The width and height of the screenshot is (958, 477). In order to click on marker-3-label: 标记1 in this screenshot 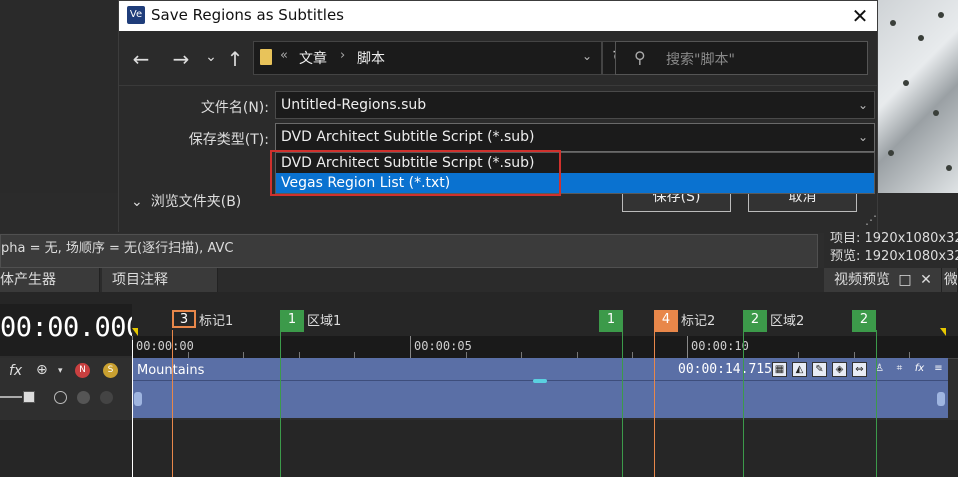, I will do `click(216, 321)`.